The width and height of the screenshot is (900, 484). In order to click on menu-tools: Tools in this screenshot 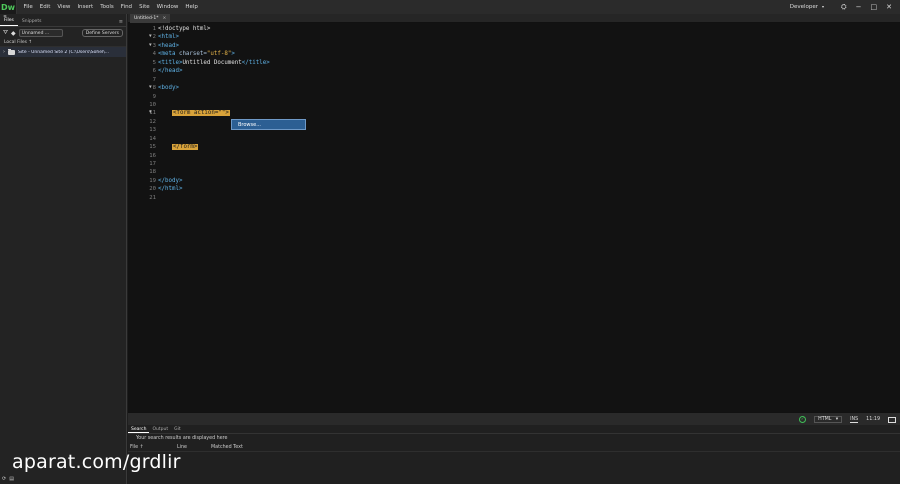, I will do `click(107, 7)`.